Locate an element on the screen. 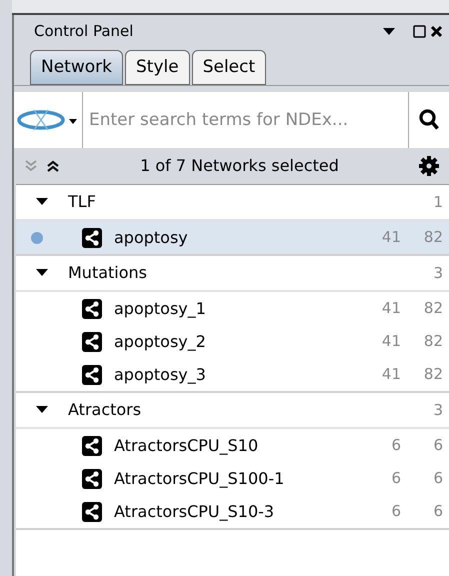 Image resolution: width=449 pixels, height=576 pixels. network-row: apoptosy_3 41 82 is located at coordinates (232, 374).